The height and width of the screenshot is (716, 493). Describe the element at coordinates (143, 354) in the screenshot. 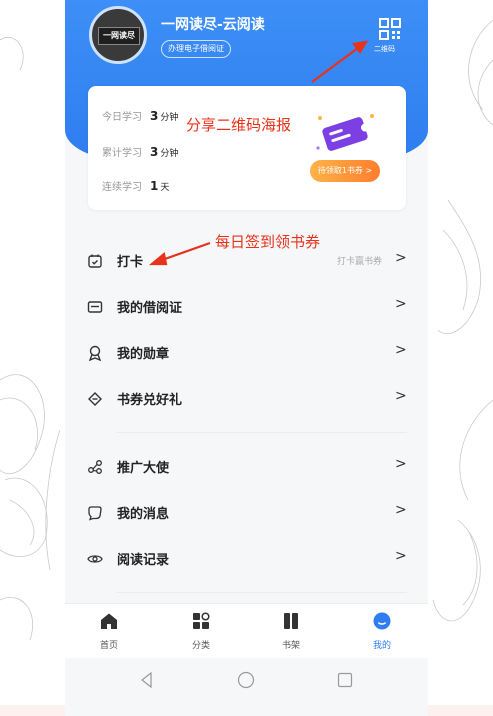

I see `menu-label-medals: 我的勋章` at that location.